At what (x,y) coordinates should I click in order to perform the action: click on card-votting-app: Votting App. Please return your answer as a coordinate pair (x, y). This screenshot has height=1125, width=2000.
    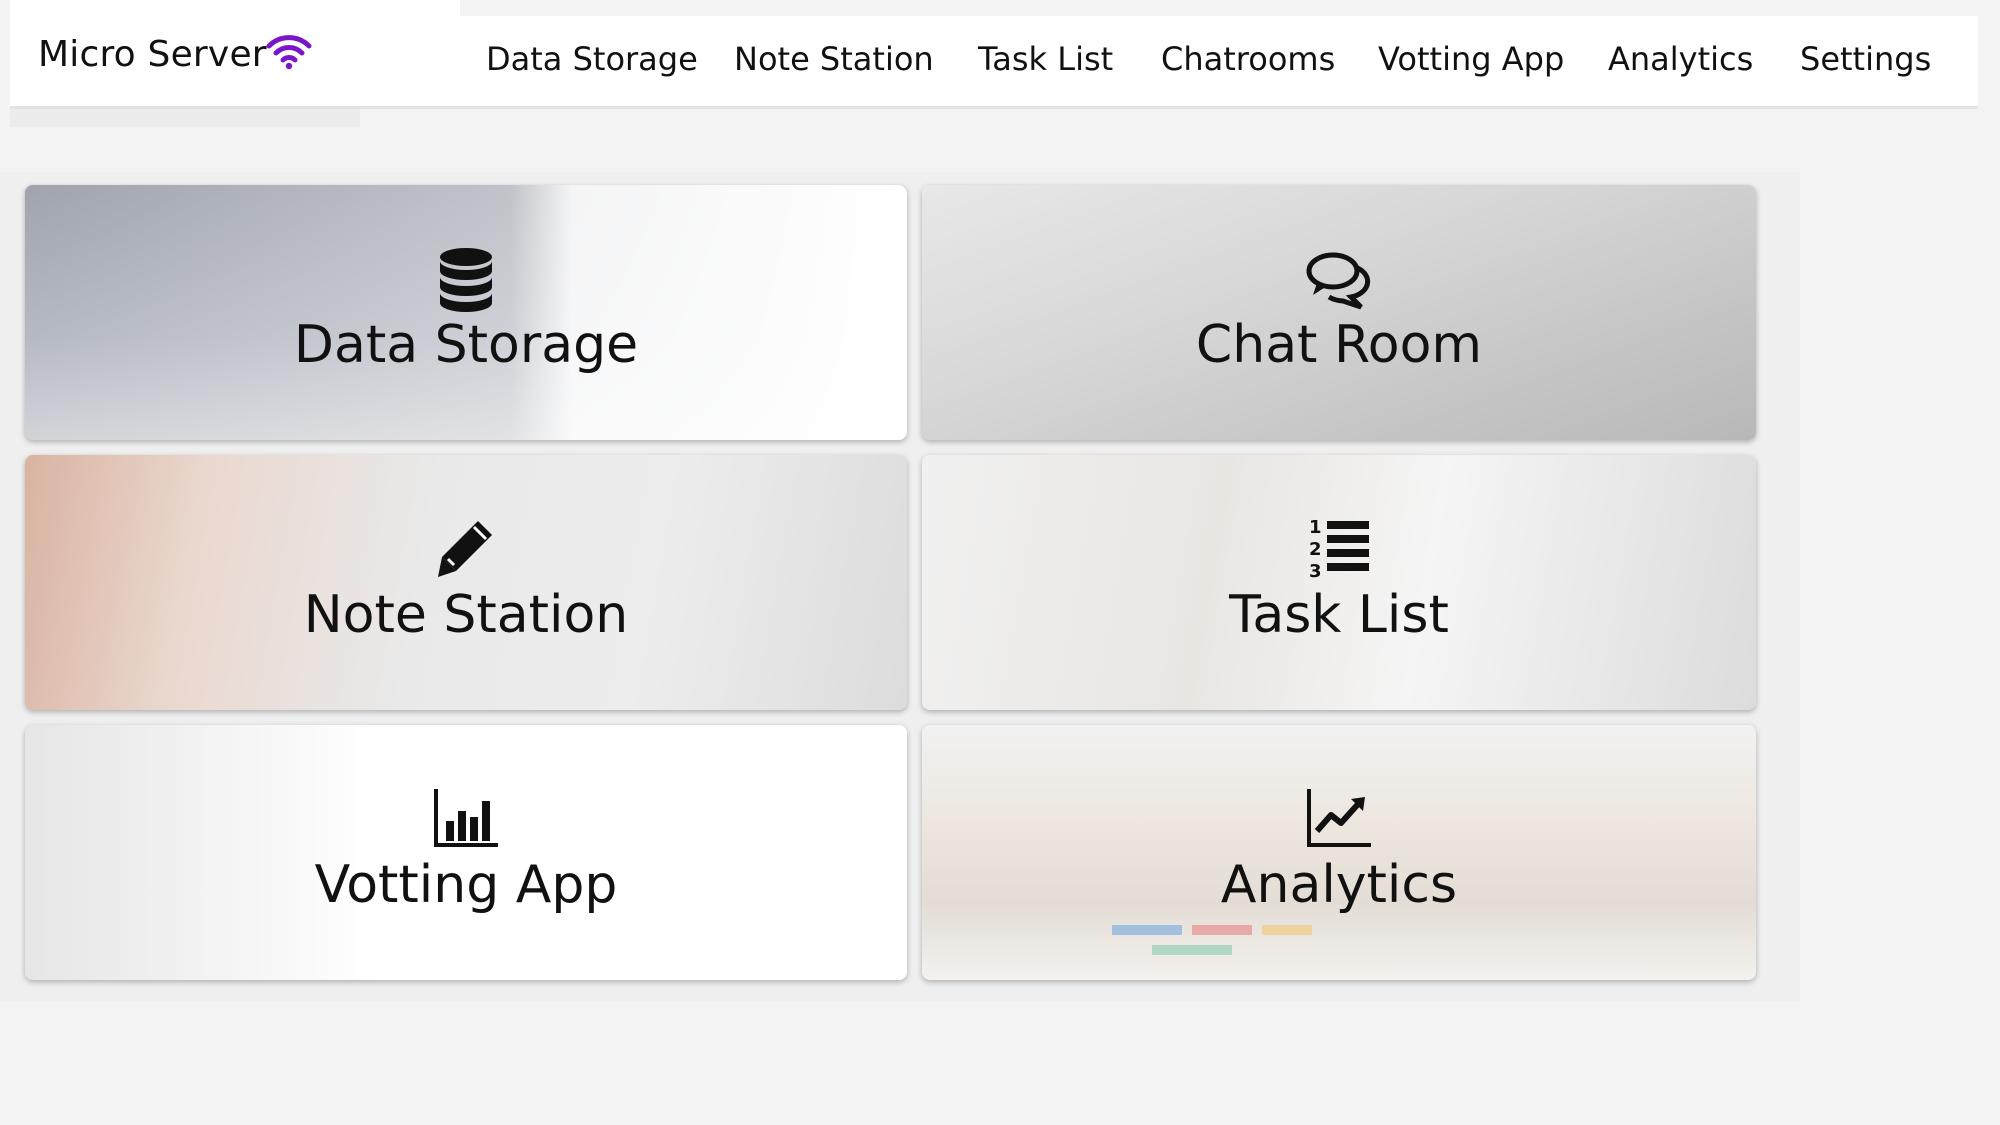
    Looking at the image, I should click on (466, 852).